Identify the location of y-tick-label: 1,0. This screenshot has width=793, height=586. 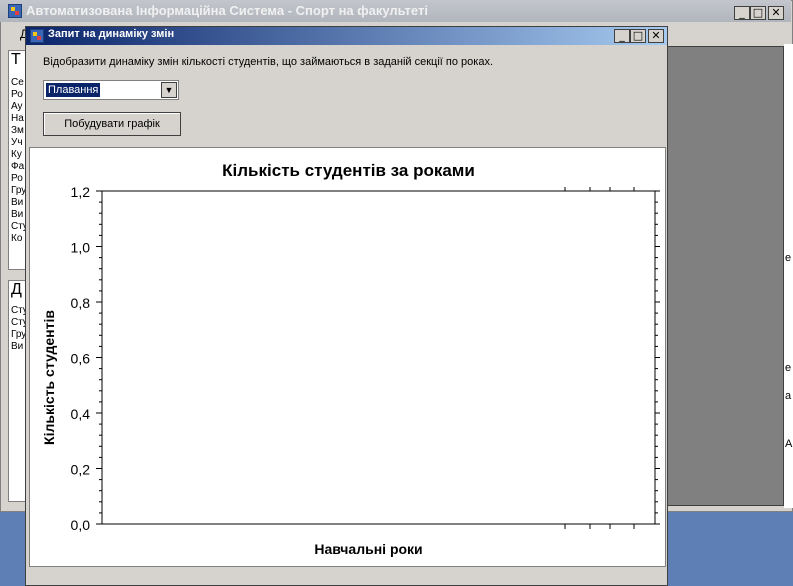
(81, 248).